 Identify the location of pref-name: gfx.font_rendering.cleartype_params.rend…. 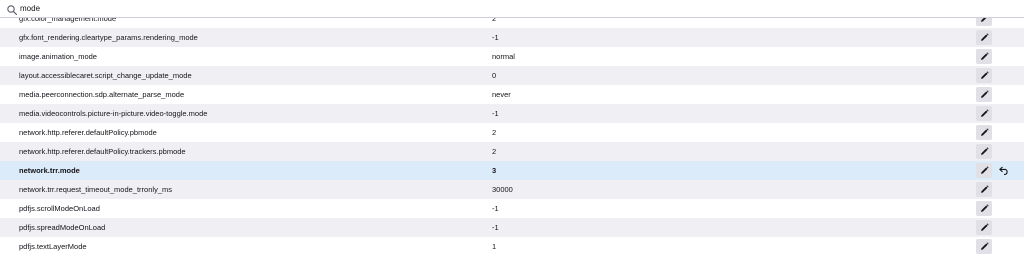
(108, 37).